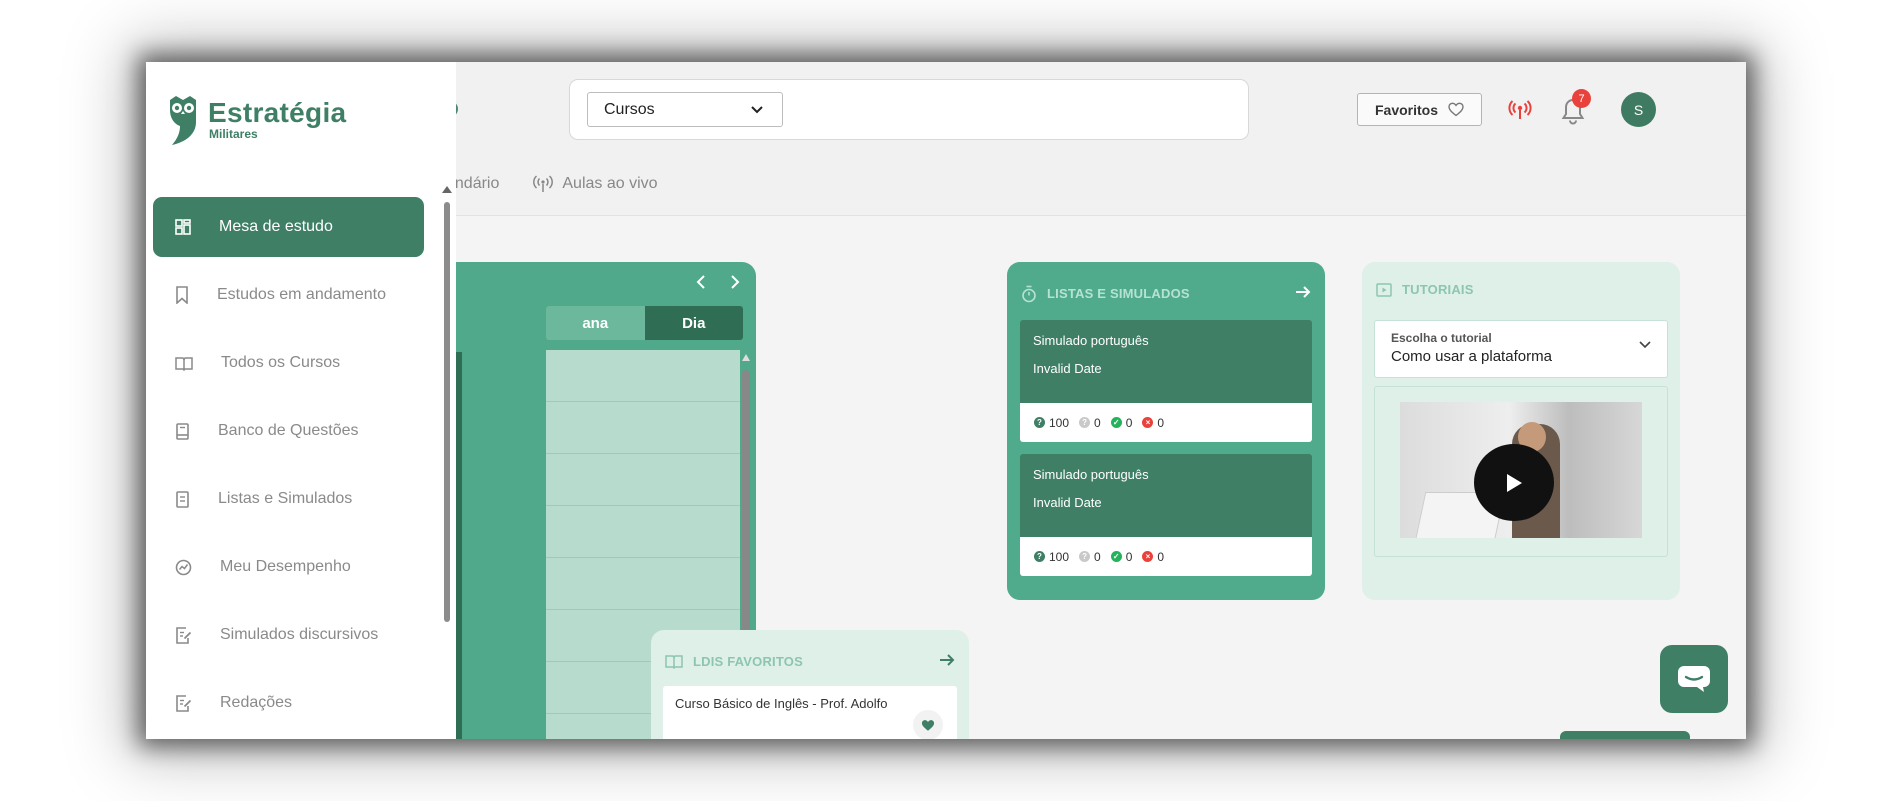  Describe the element at coordinates (277, 112) in the screenshot. I see `logo-title: Estratégia` at that location.